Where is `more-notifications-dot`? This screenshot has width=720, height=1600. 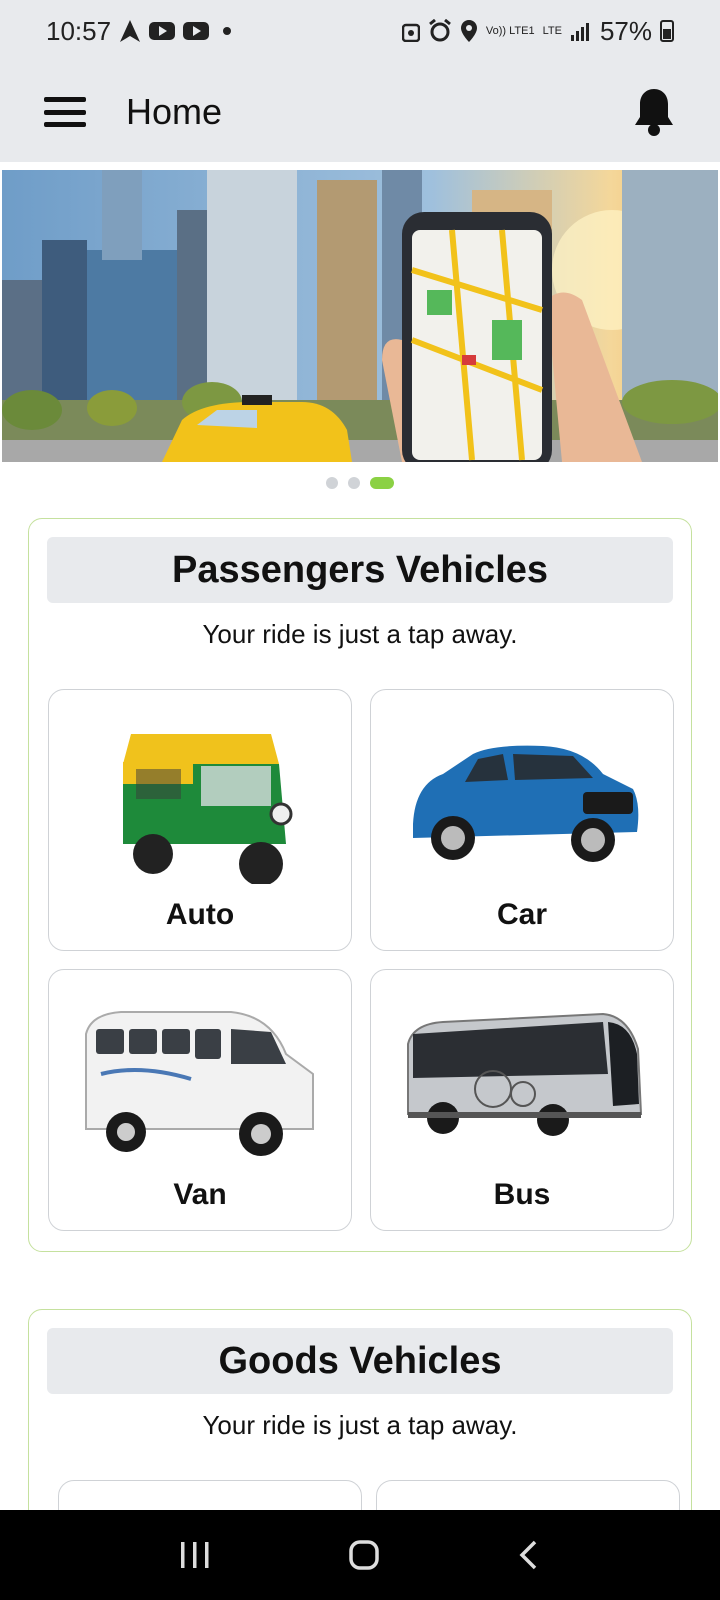
more-notifications-dot is located at coordinates (227, 31).